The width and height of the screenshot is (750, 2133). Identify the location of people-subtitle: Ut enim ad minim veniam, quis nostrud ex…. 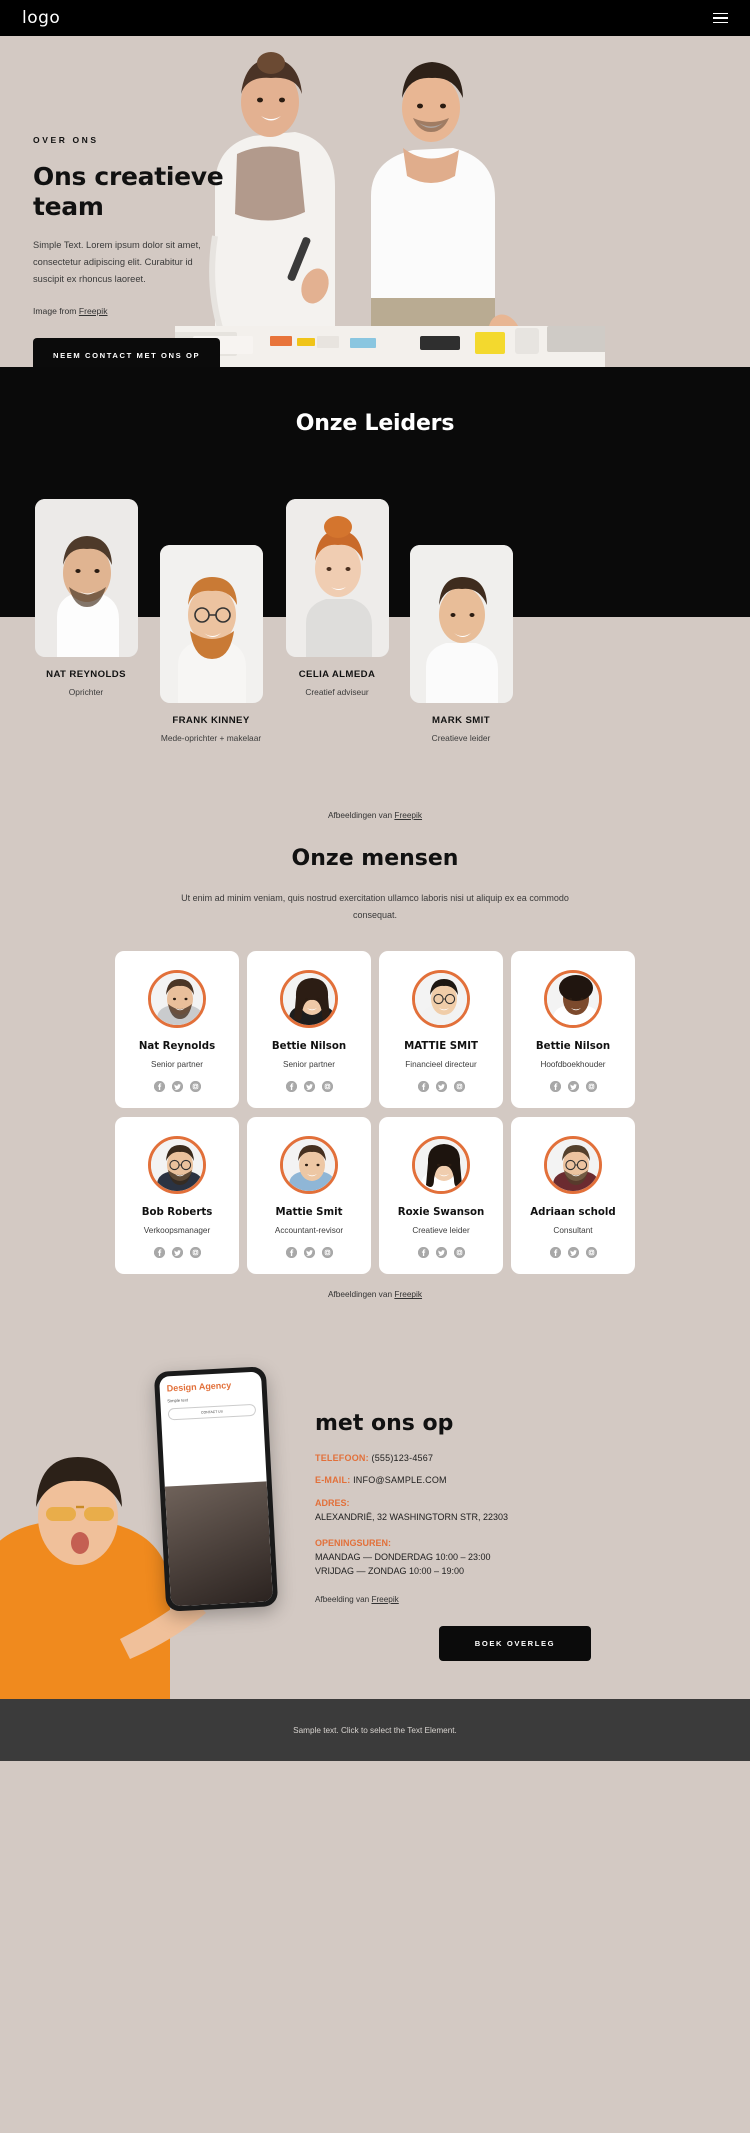
(375, 906).